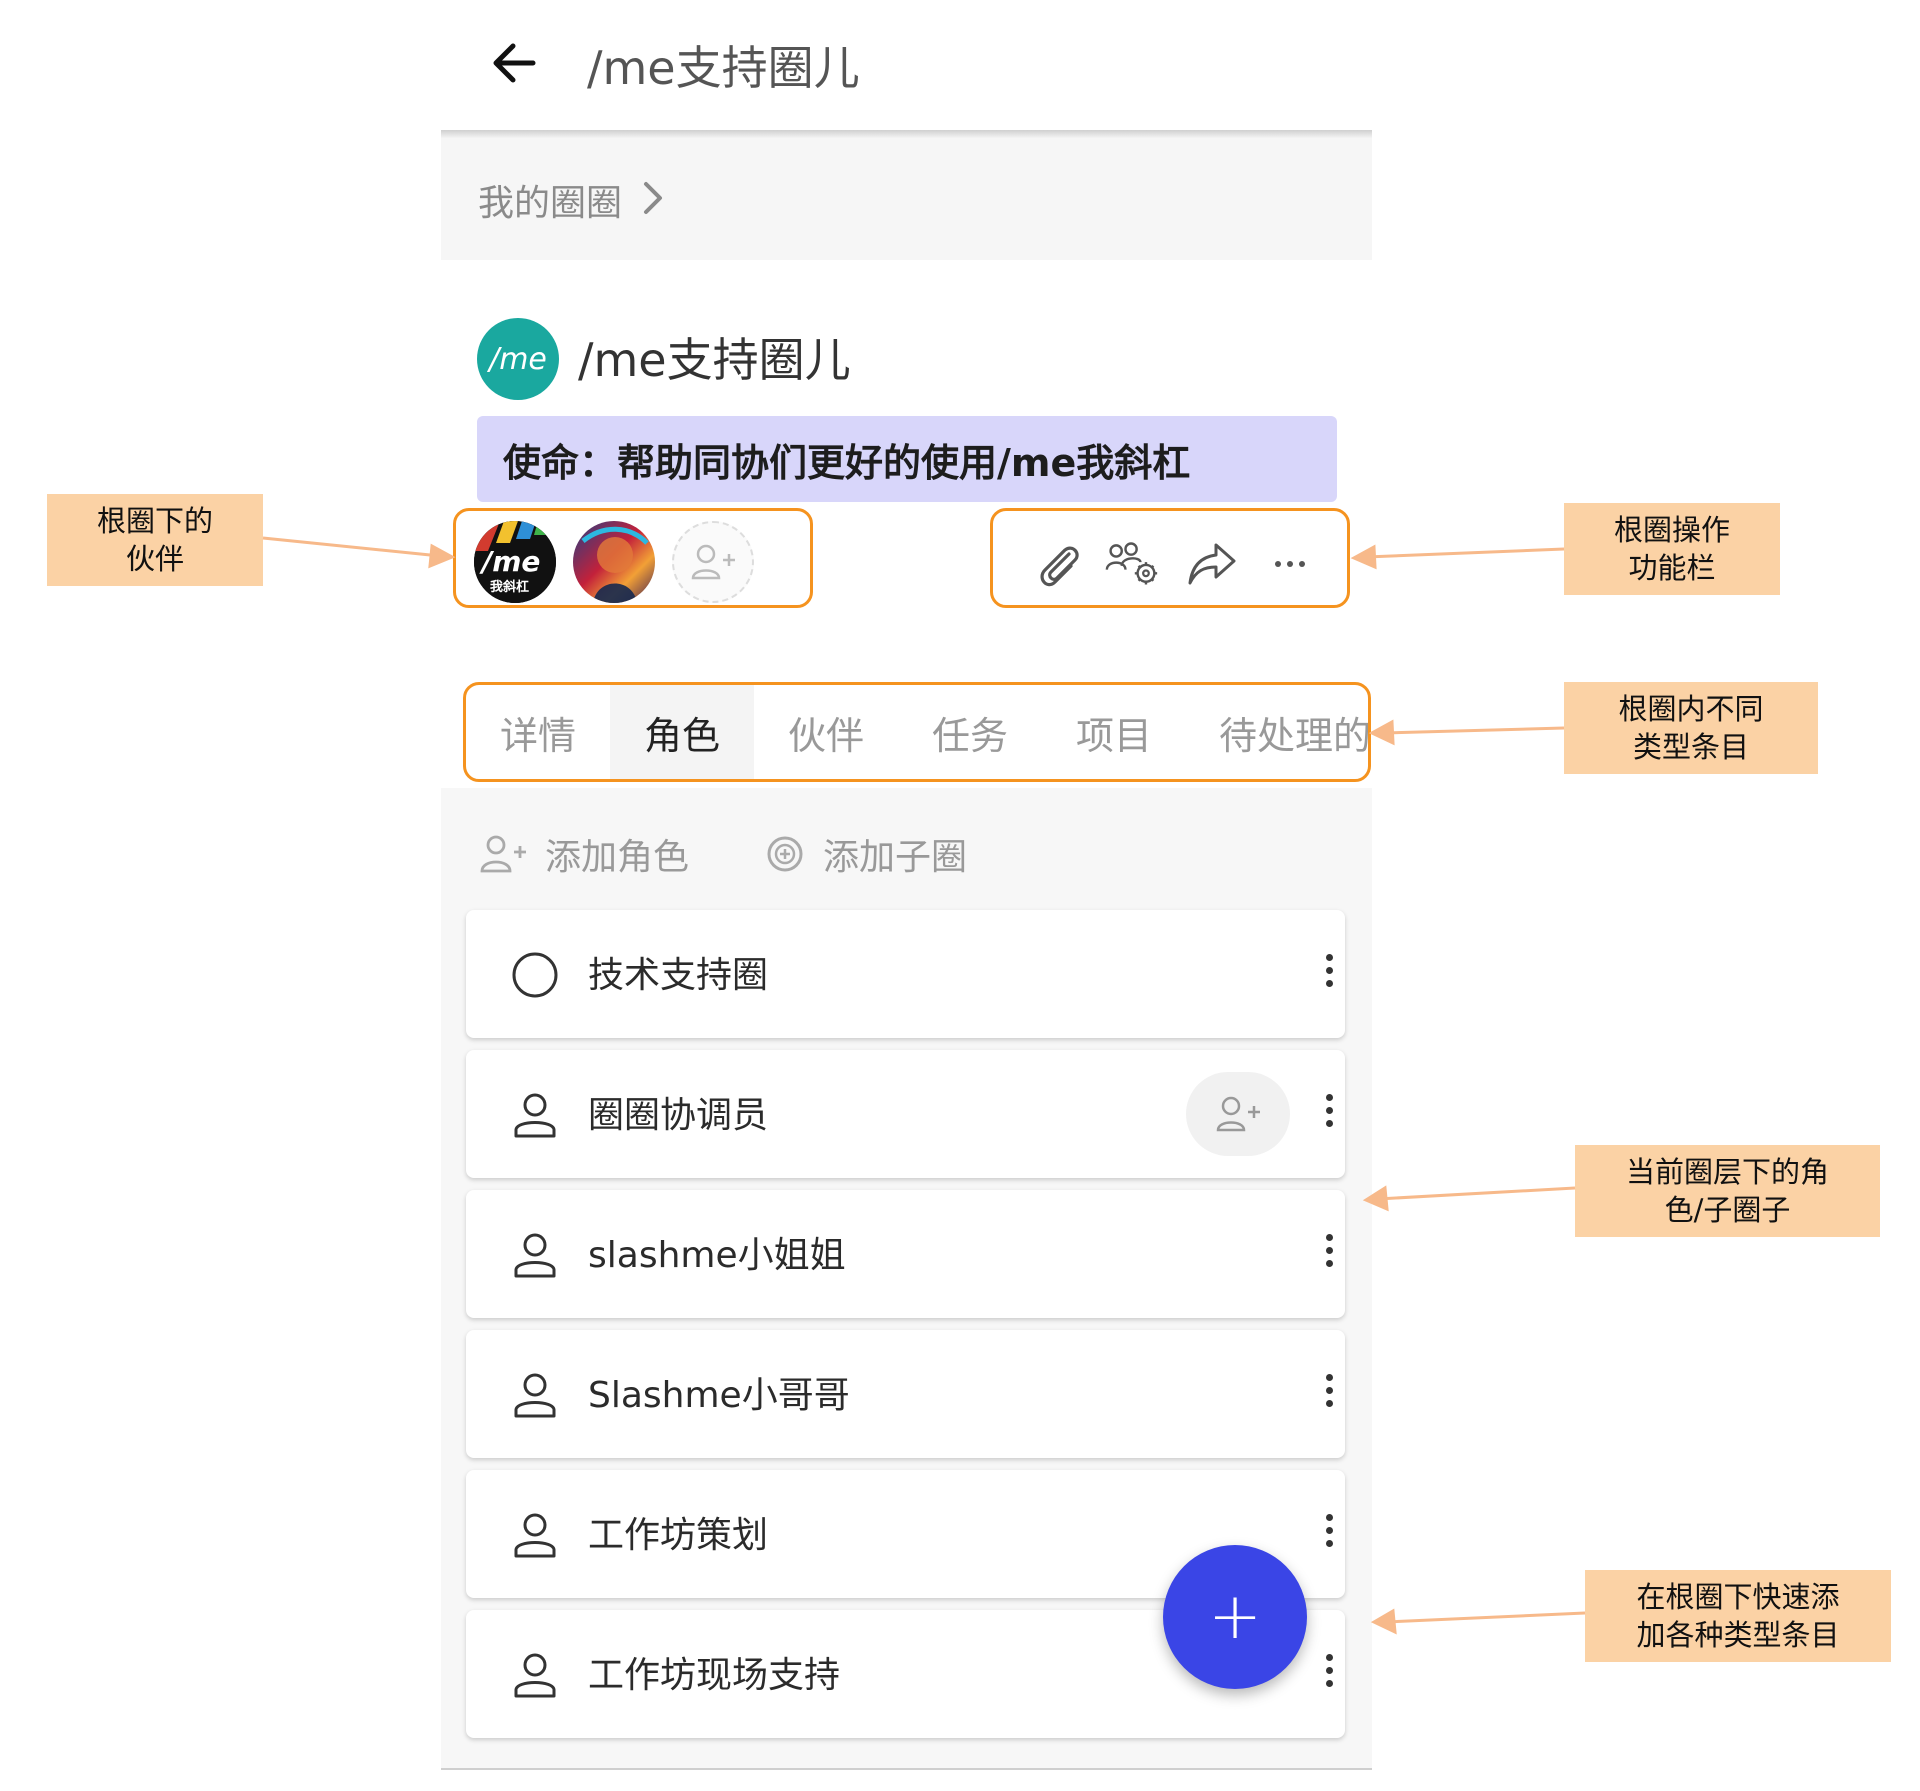  Describe the element at coordinates (550, 200) in the screenshot. I see `breadcrumb-label: 我的圈圈` at that location.